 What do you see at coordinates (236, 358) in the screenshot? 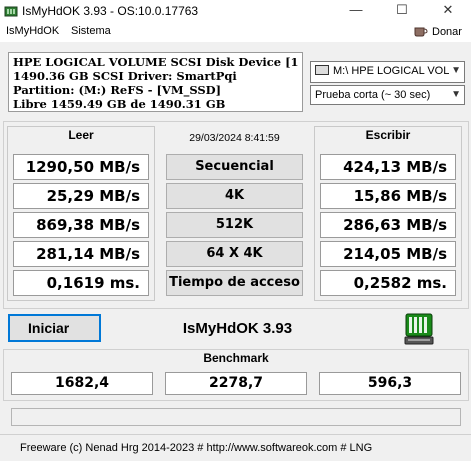
I see `benchmark-header: Benchmark` at bounding box center [236, 358].